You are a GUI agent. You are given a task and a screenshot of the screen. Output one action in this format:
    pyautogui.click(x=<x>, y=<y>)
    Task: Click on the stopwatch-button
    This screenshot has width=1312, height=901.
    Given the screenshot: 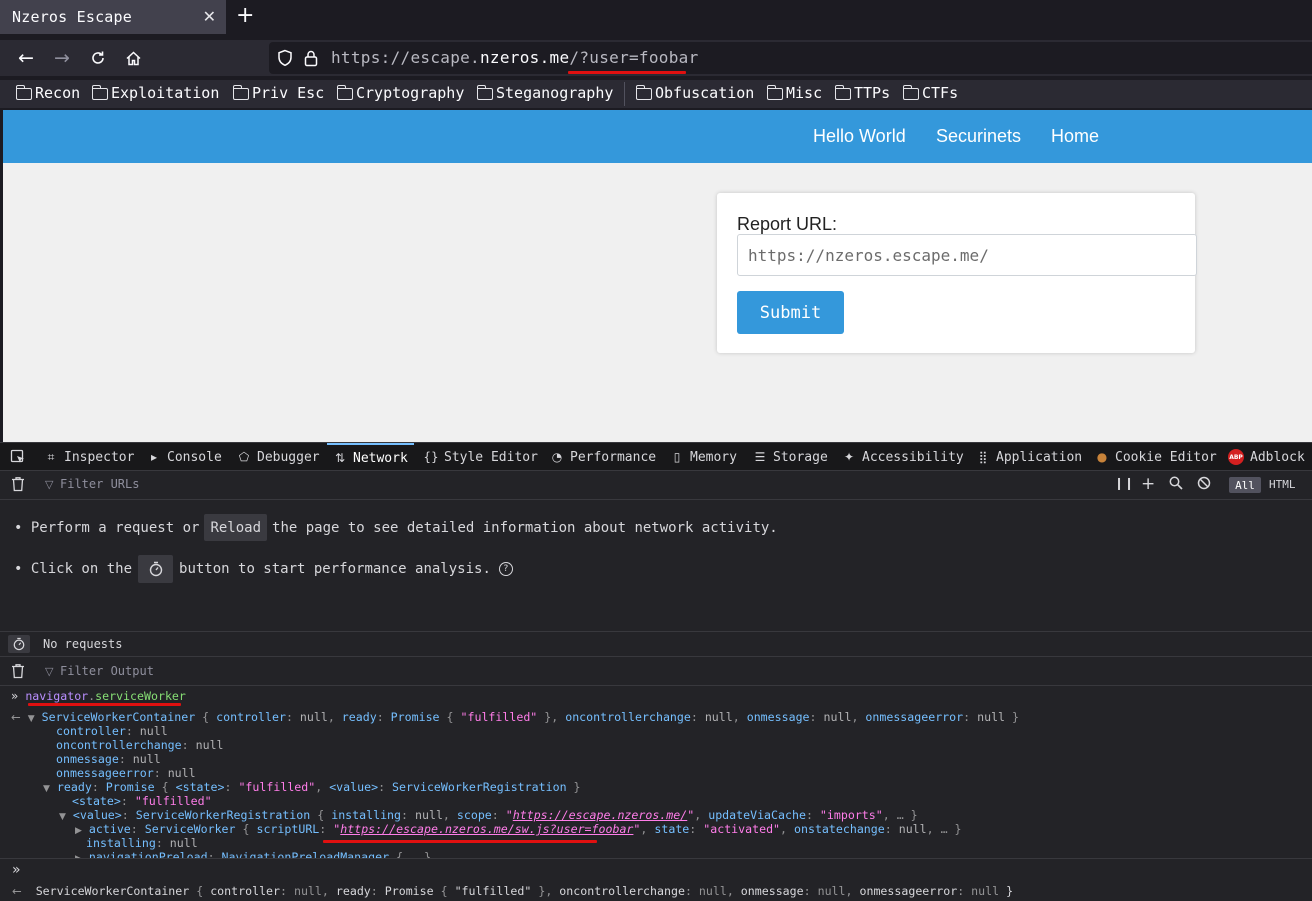 What is the action you would take?
    pyautogui.click(x=156, y=569)
    